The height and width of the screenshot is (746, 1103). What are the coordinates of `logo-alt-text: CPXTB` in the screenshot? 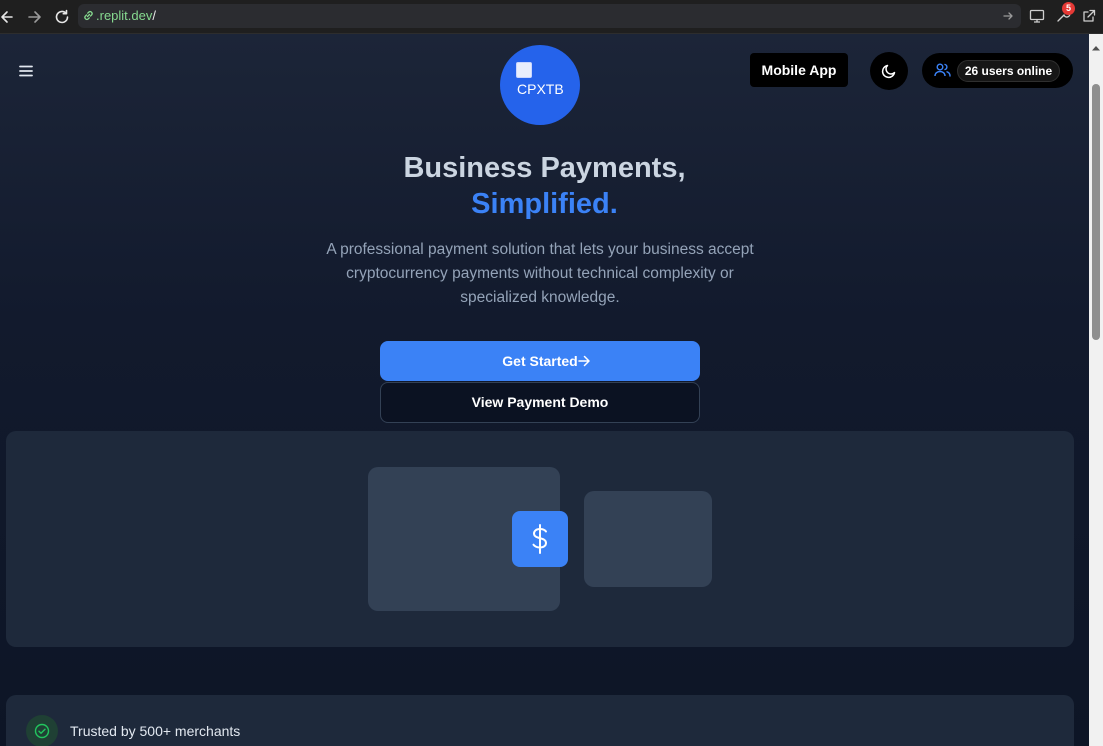 It's located at (540, 89).